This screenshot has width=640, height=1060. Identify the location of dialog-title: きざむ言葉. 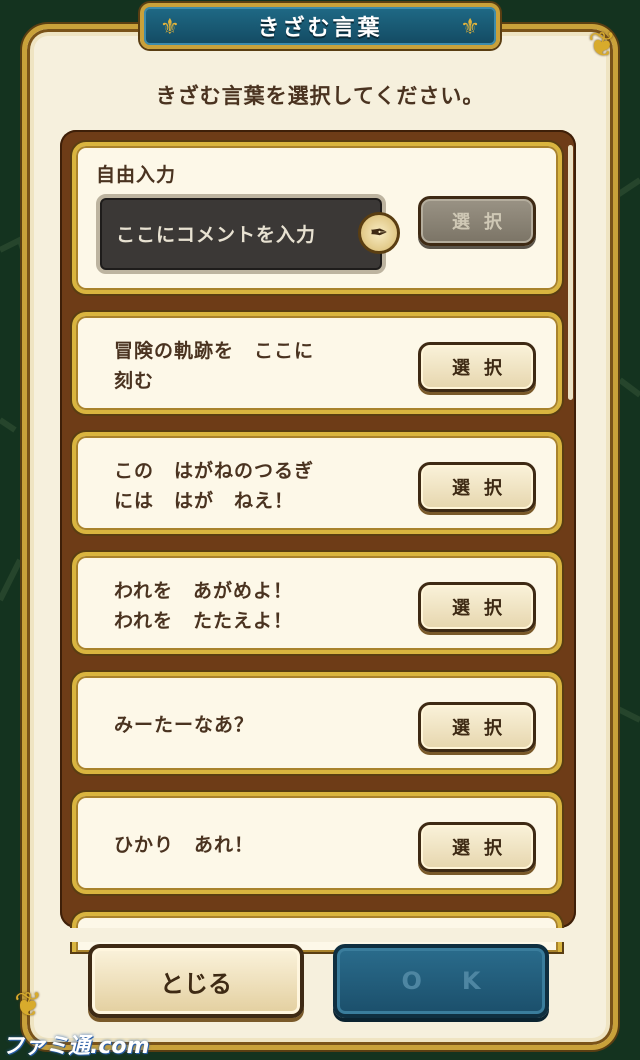
(320, 28).